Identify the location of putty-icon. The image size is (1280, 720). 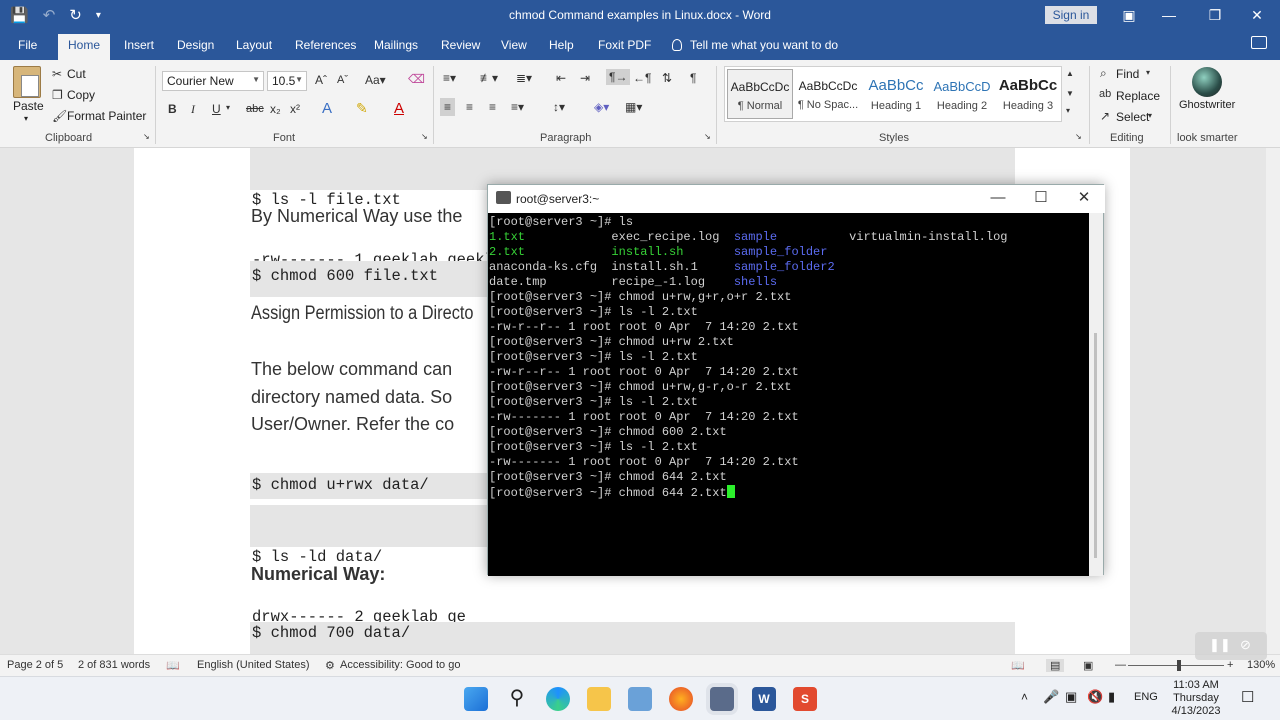
(722, 699).